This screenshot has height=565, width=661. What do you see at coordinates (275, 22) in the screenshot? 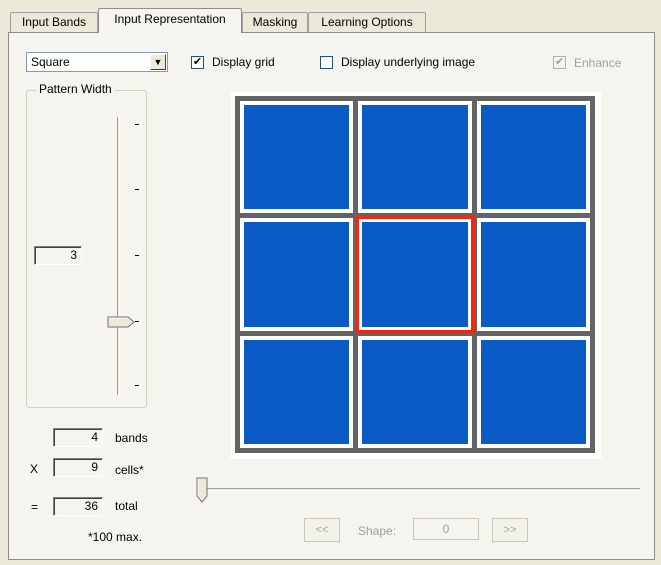
I see `tab-masking: Masking` at bounding box center [275, 22].